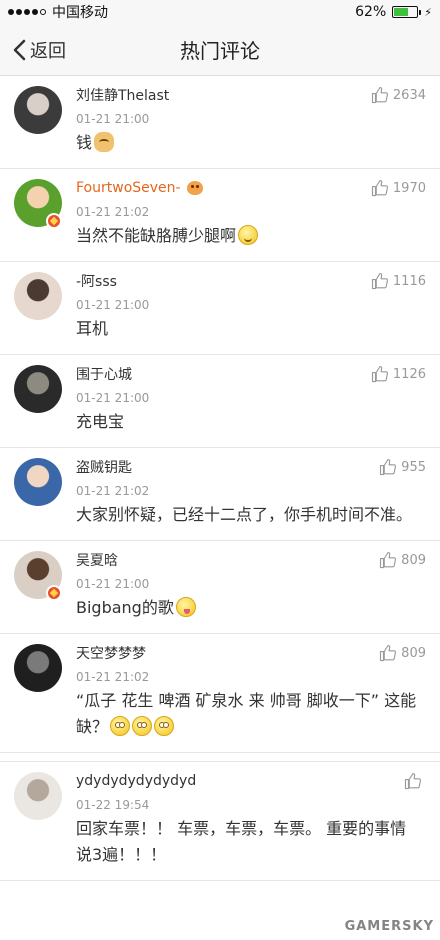 The image size is (440, 940). I want to click on status-right: 62% ⚡, so click(393, 12).